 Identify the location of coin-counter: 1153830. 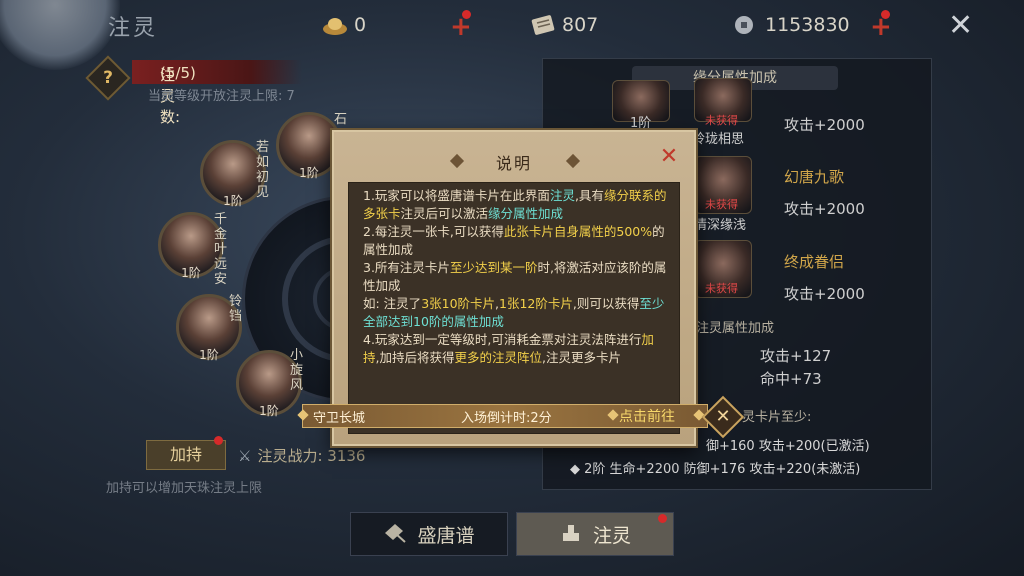
(791, 25).